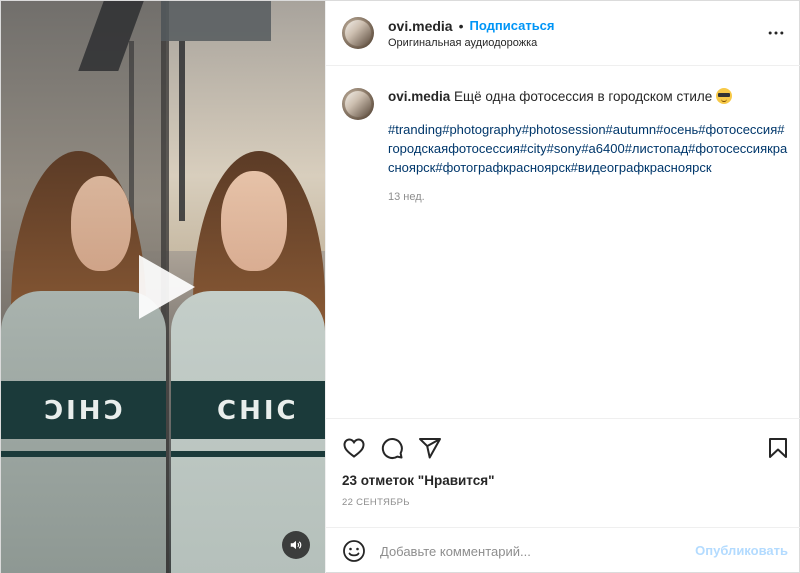 This screenshot has width=800, height=573. Describe the element at coordinates (419, 96) in the screenshot. I see `caption-username-link: ovi.media` at that location.